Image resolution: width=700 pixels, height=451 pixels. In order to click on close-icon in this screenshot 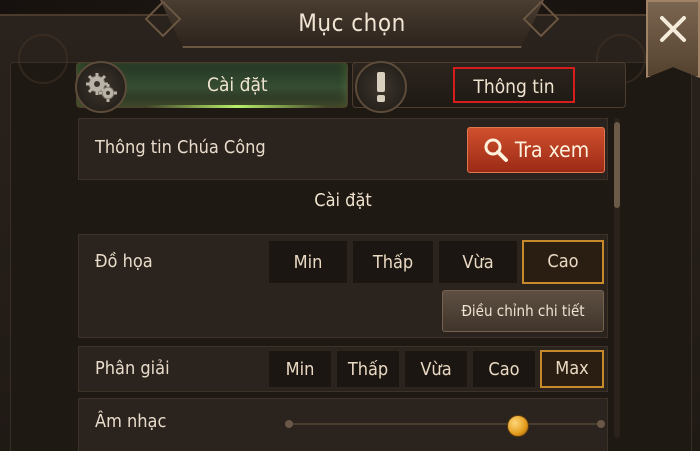, I will do `click(673, 29)`.